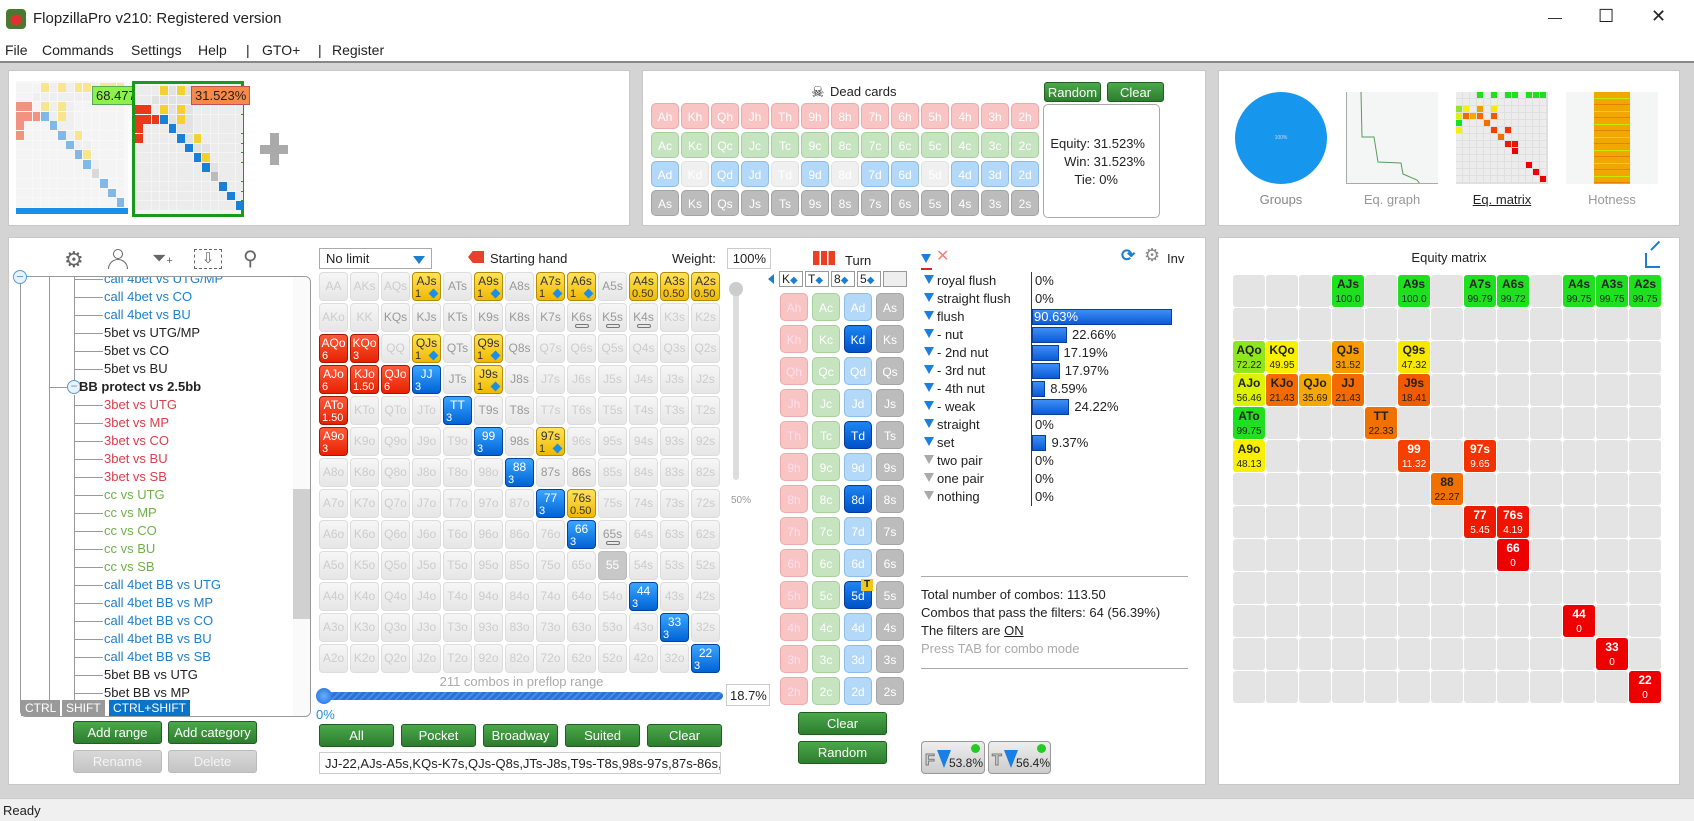 Image resolution: width=1694 pixels, height=821 pixels. Describe the element at coordinates (395, 472) in the screenshot. I see `hand-cell: Q8o` at that location.